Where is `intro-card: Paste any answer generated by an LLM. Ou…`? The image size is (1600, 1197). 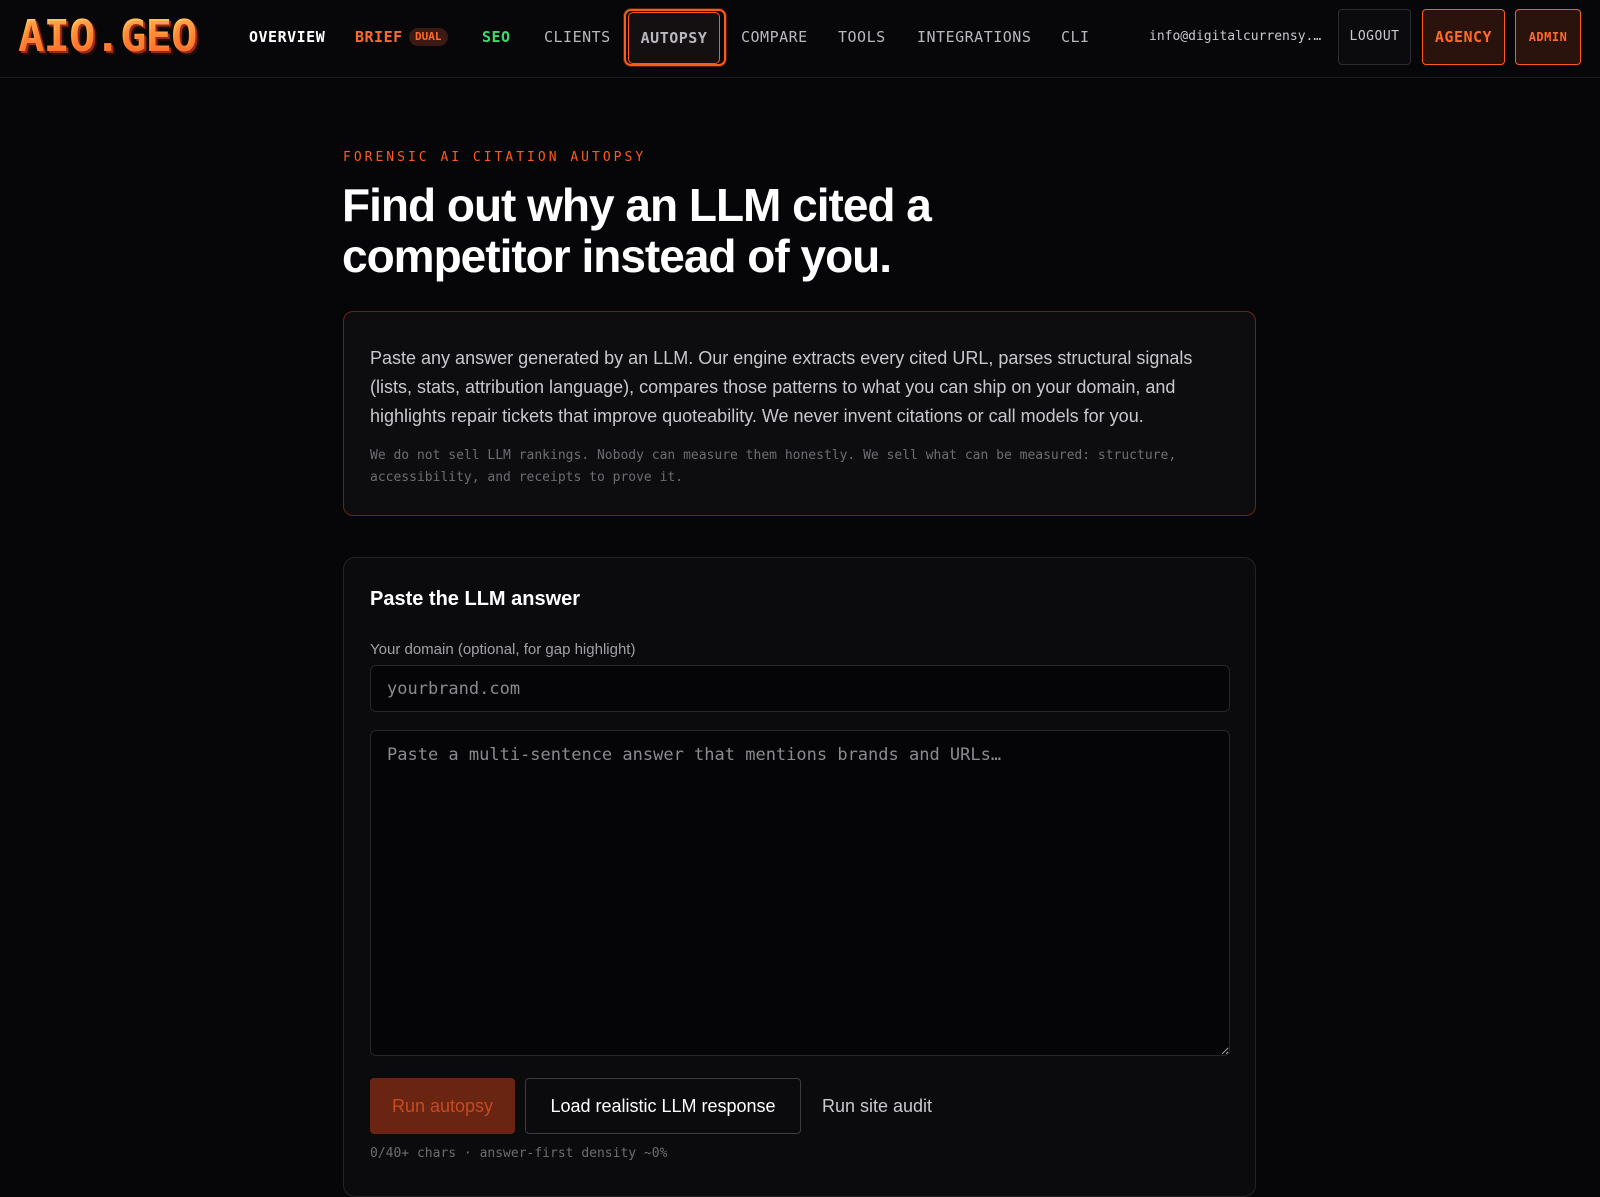 intro-card: Paste any answer generated by an LLM. Ou… is located at coordinates (799, 413).